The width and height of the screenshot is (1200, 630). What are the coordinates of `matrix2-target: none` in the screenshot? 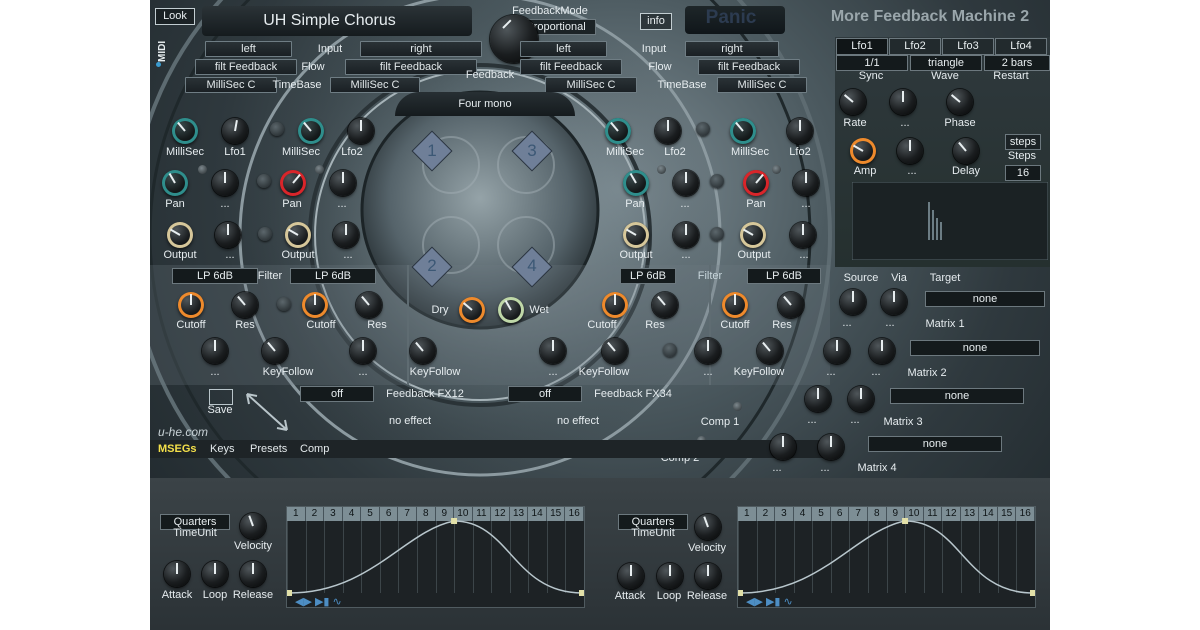 It's located at (975, 348).